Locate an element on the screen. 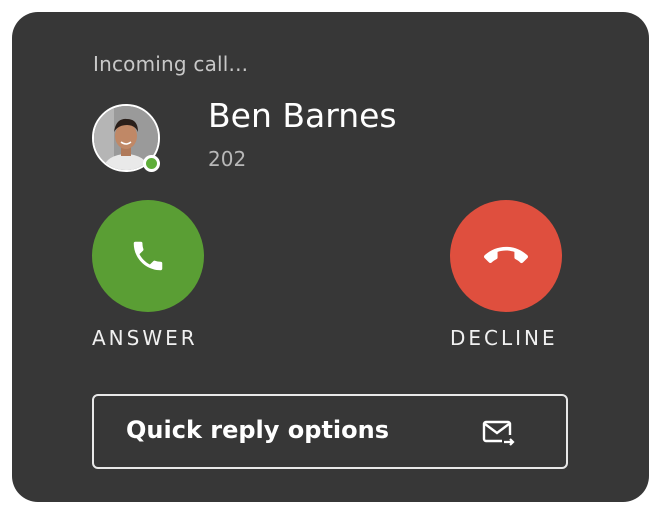  presence-online-dot is located at coordinates (151, 163).